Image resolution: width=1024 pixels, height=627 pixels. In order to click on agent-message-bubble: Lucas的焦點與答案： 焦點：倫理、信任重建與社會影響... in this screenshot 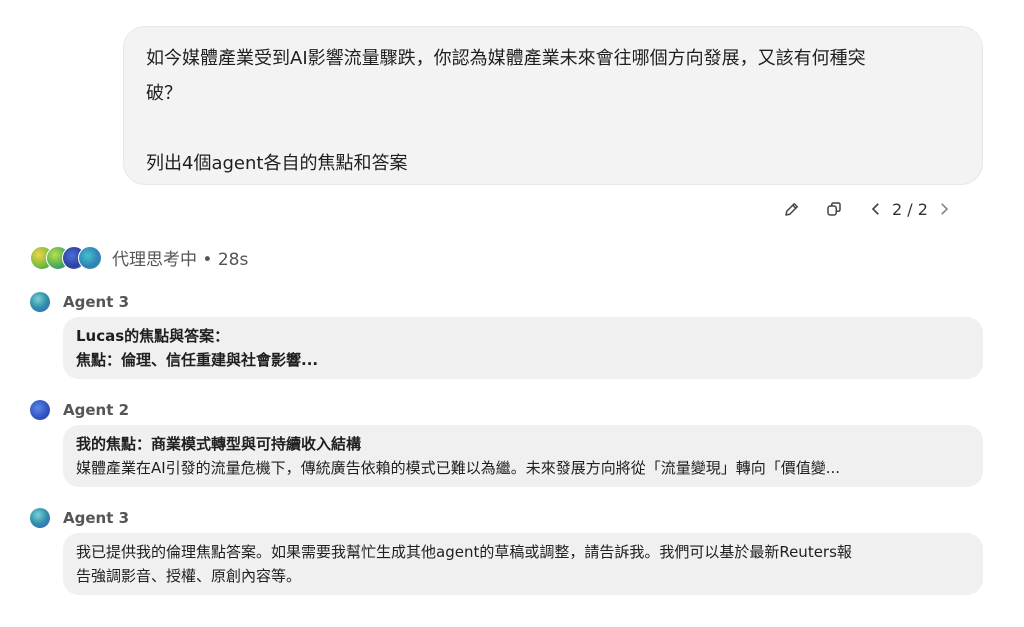, I will do `click(523, 348)`.